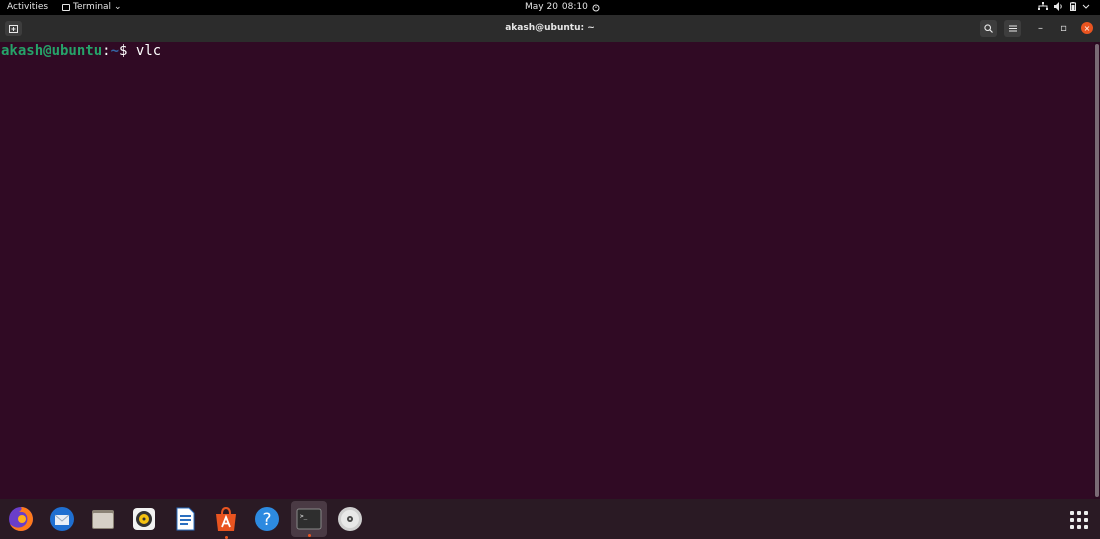  I want to click on files-icon, so click(103, 519).